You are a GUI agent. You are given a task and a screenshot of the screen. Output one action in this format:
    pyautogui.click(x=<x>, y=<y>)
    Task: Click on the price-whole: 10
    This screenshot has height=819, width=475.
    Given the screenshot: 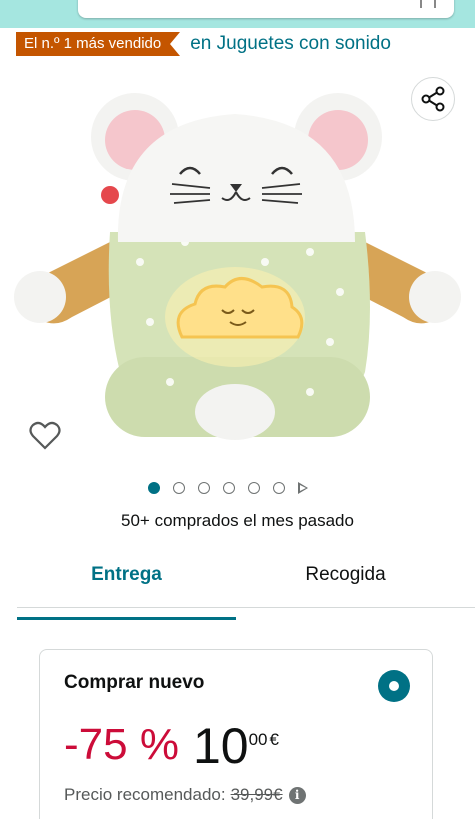 What is the action you would take?
    pyautogui.click(x=220, y=746)
    